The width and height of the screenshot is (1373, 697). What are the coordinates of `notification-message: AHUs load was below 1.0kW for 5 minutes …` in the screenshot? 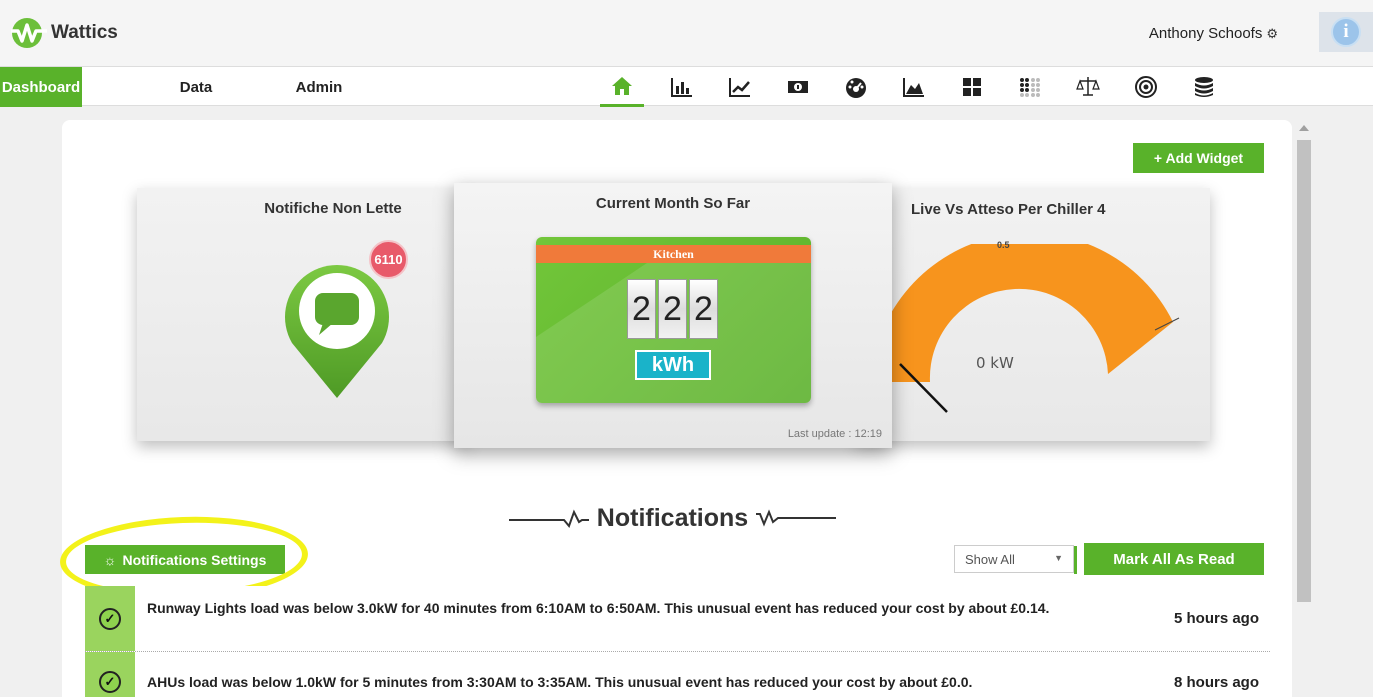 It's located at (560, 682).